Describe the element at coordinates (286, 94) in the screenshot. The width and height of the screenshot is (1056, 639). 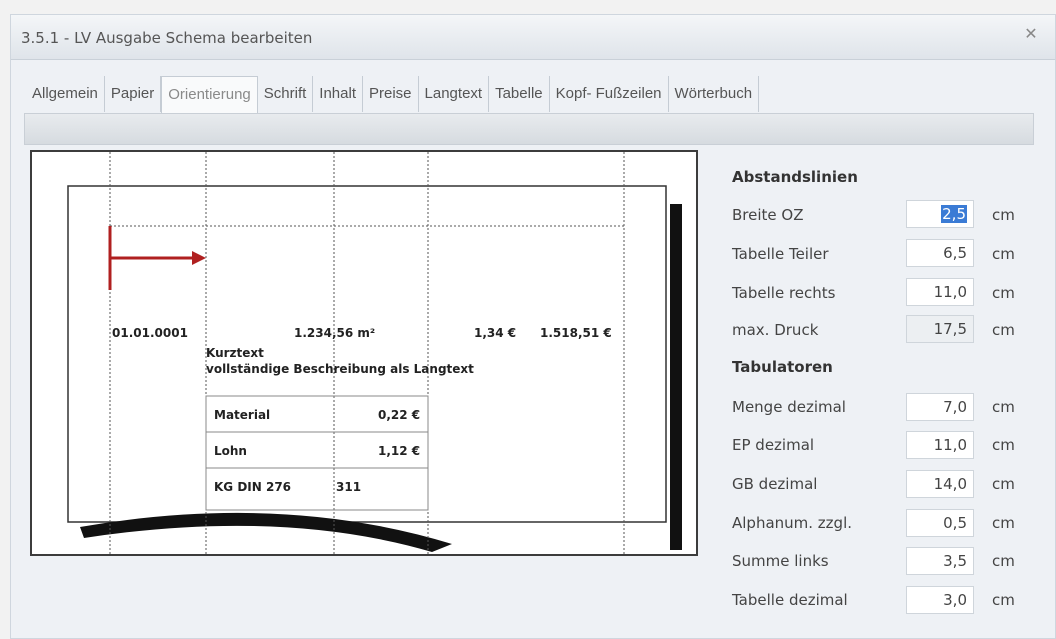
I see `tab-schrift: Schrift` at that location.